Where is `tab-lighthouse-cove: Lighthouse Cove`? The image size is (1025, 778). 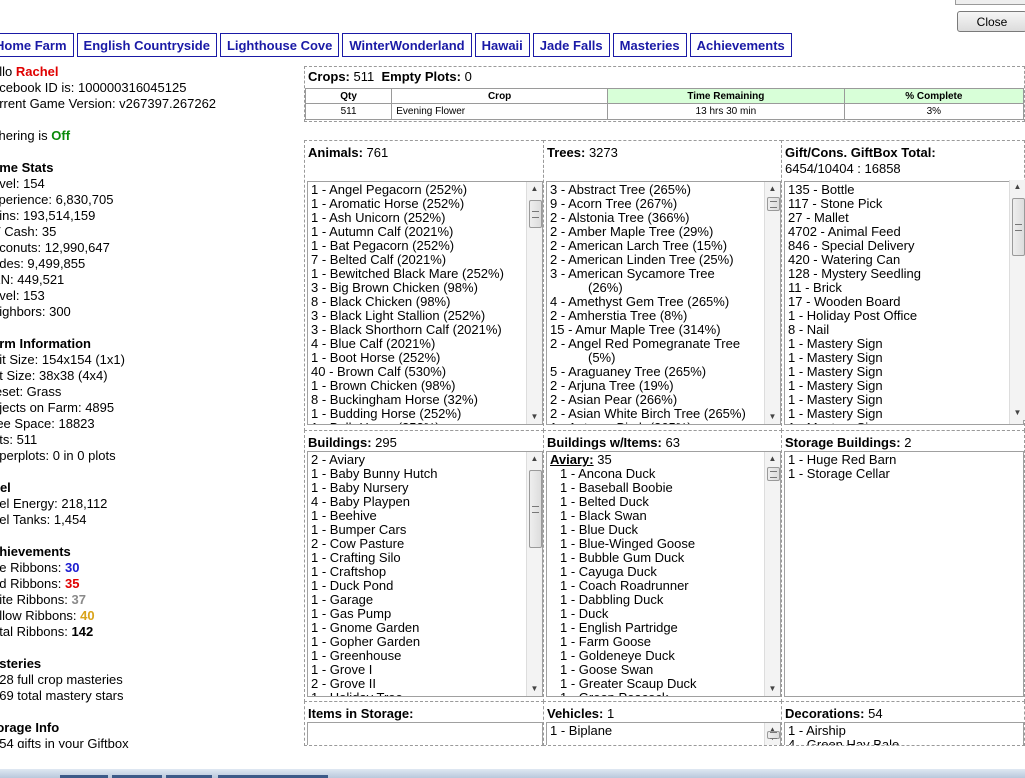
tab-lighthouse-cove: Lighthouse Cove is located at coordinates (279, 45).